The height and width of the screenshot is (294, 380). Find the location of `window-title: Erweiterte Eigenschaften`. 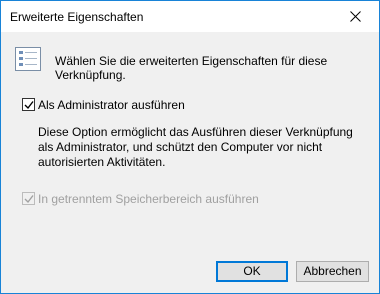

window-title: Erweiterte Eigenschaften is located at coordinates (77, 17).